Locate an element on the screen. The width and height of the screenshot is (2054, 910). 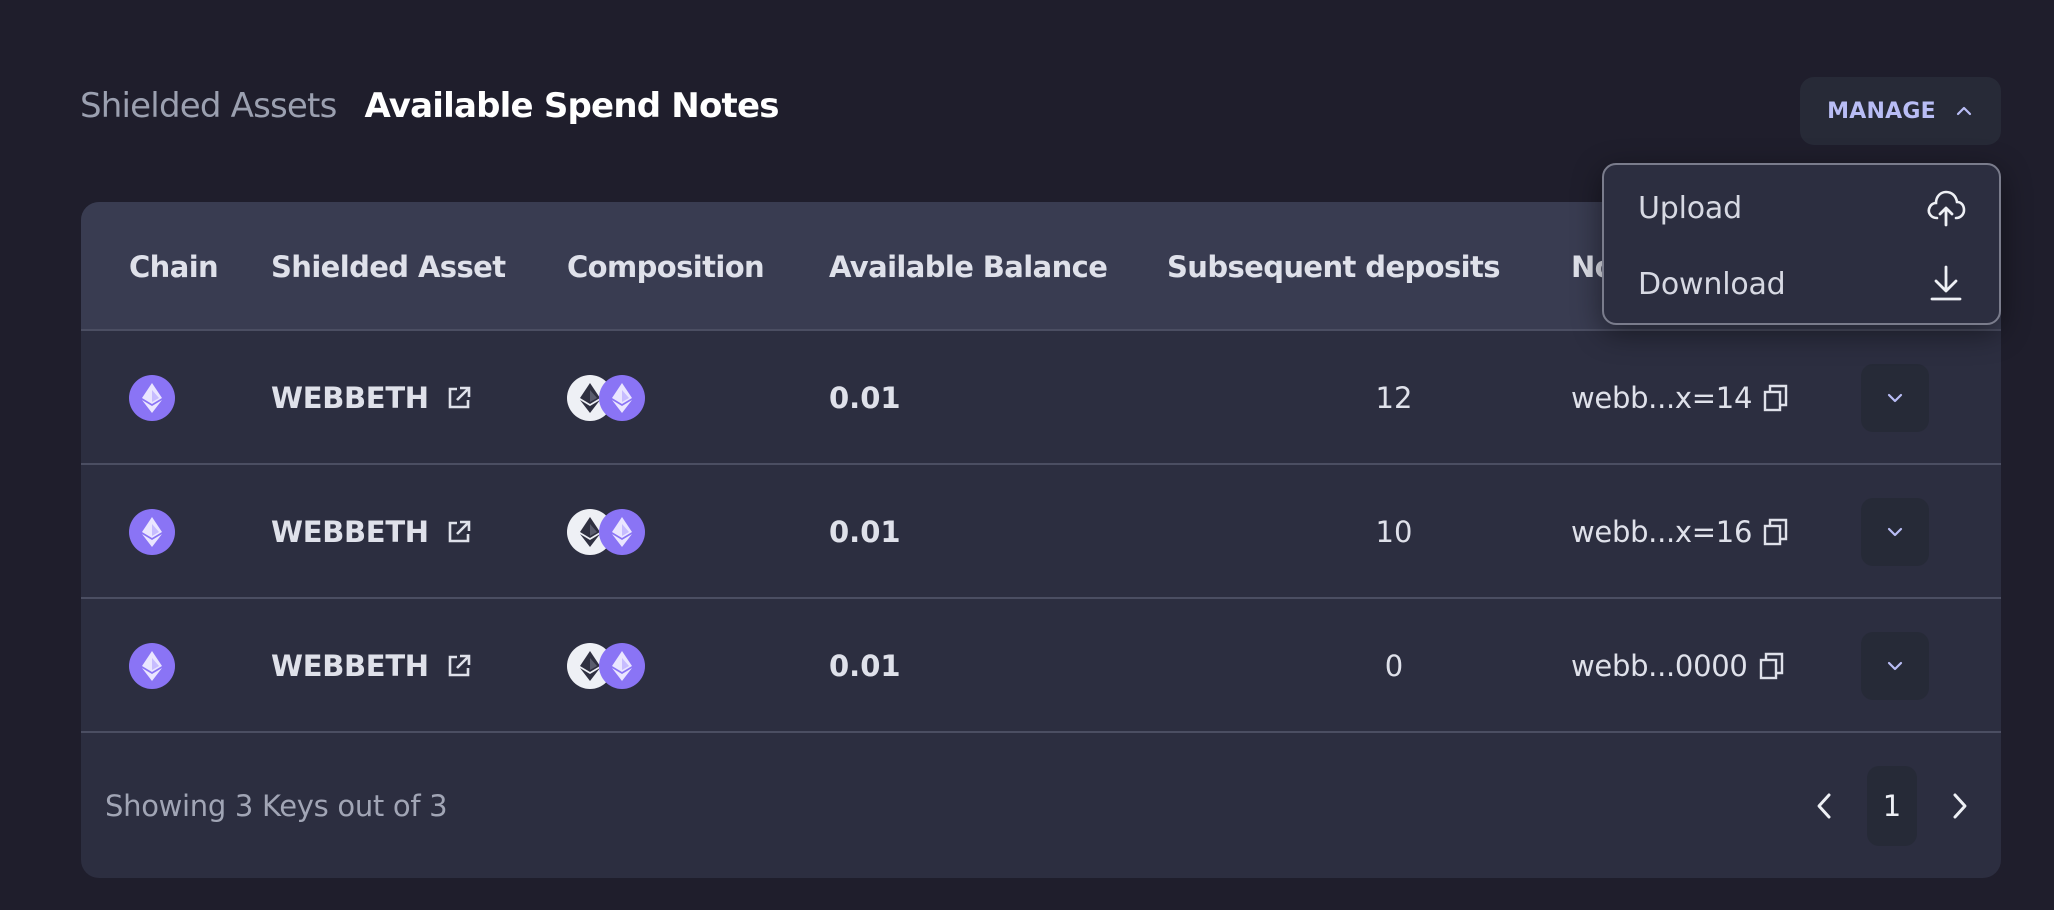
showing-count: Showing 3 Keys out of 3 is located at coordinates (276, 806).